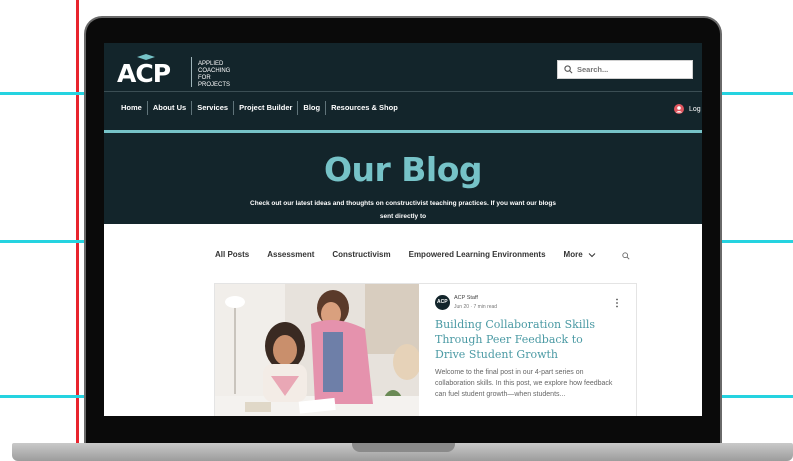 Image resolution: width=793 pixels, height=461 pixels. What do you see at coordinates (77, 230) in the screenshot?
I see `red-guide-line` at bounding box center [77, 230].